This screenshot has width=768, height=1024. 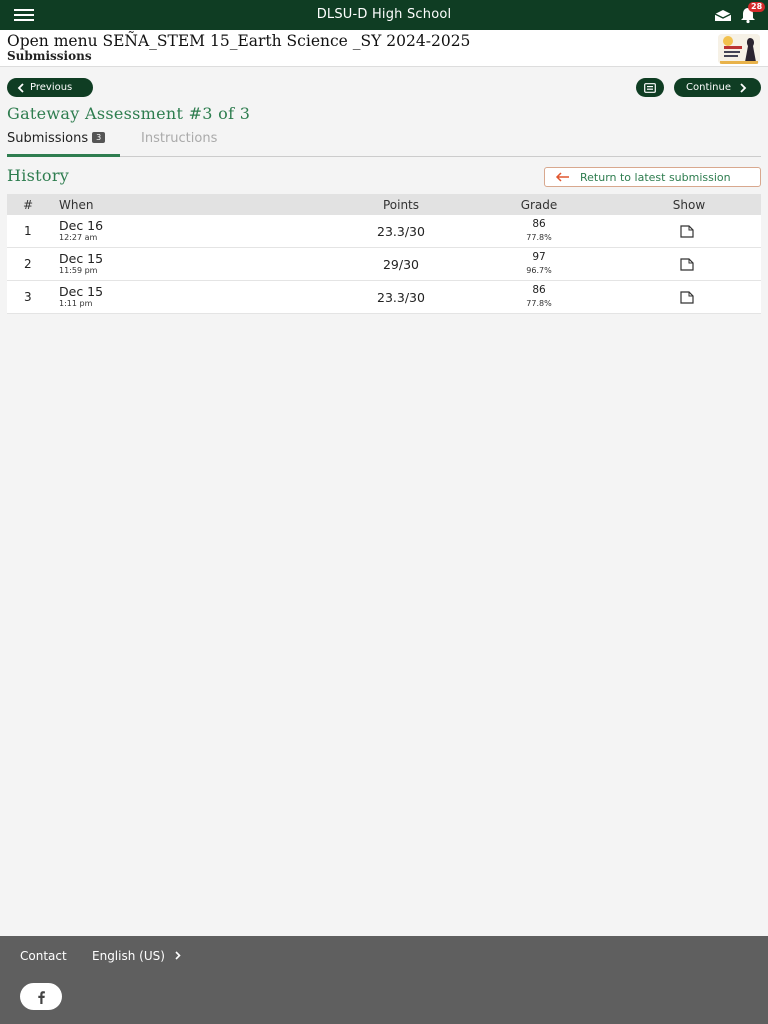 I want to click on contact-link: Contact, so click(x=43, y=956).